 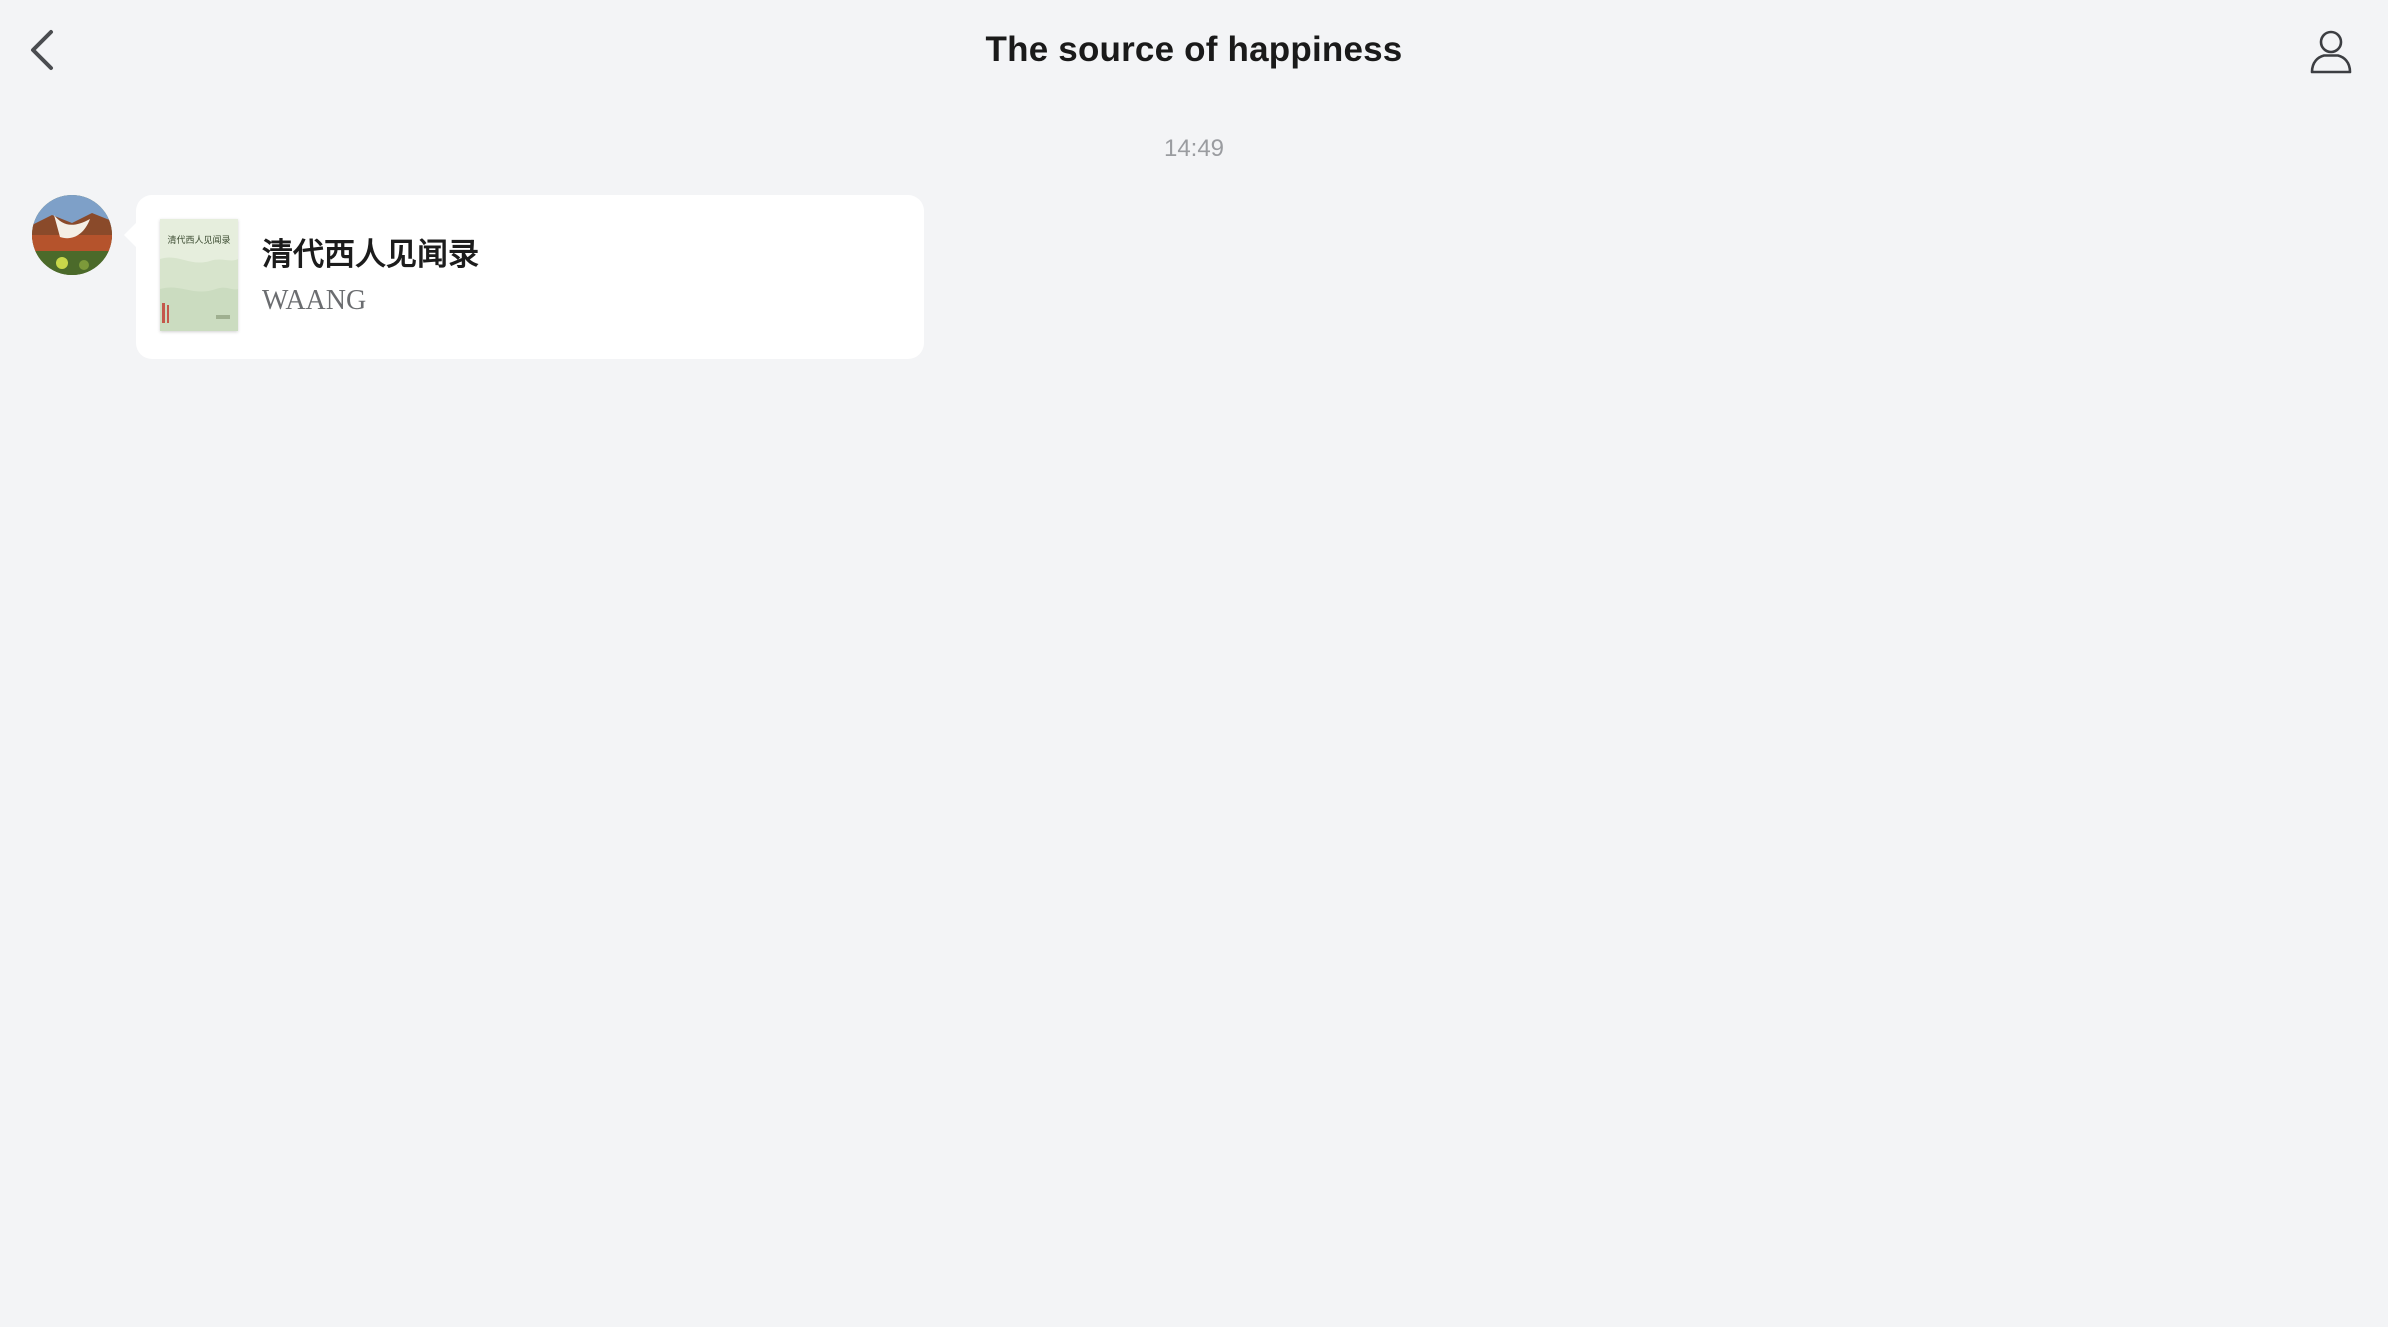 I want to click on avatar-image, so click(x=72, y=235).